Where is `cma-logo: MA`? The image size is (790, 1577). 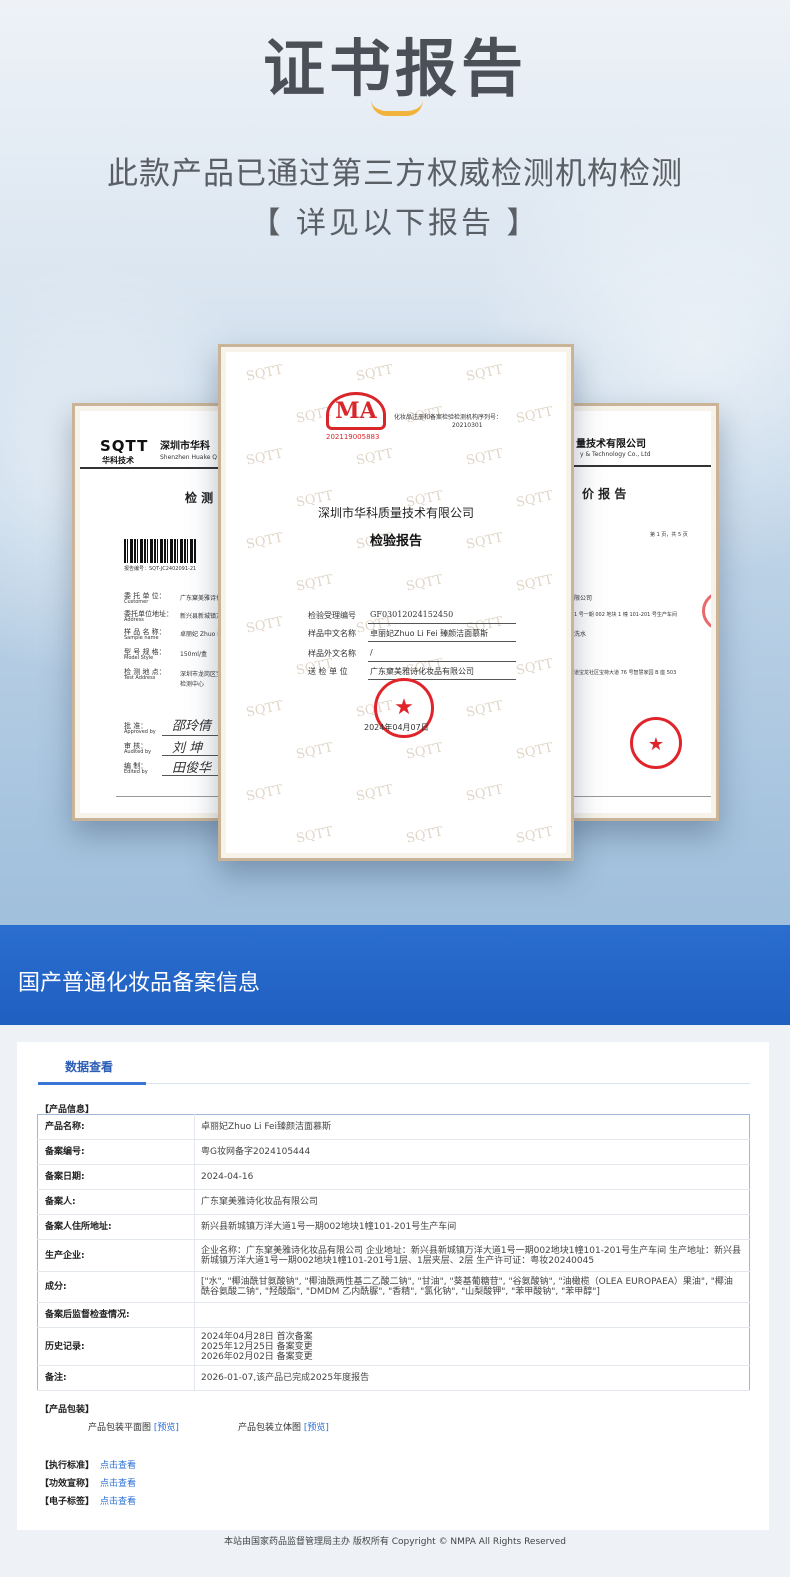 cma-logo: MA is located at coordinates (356, 411).